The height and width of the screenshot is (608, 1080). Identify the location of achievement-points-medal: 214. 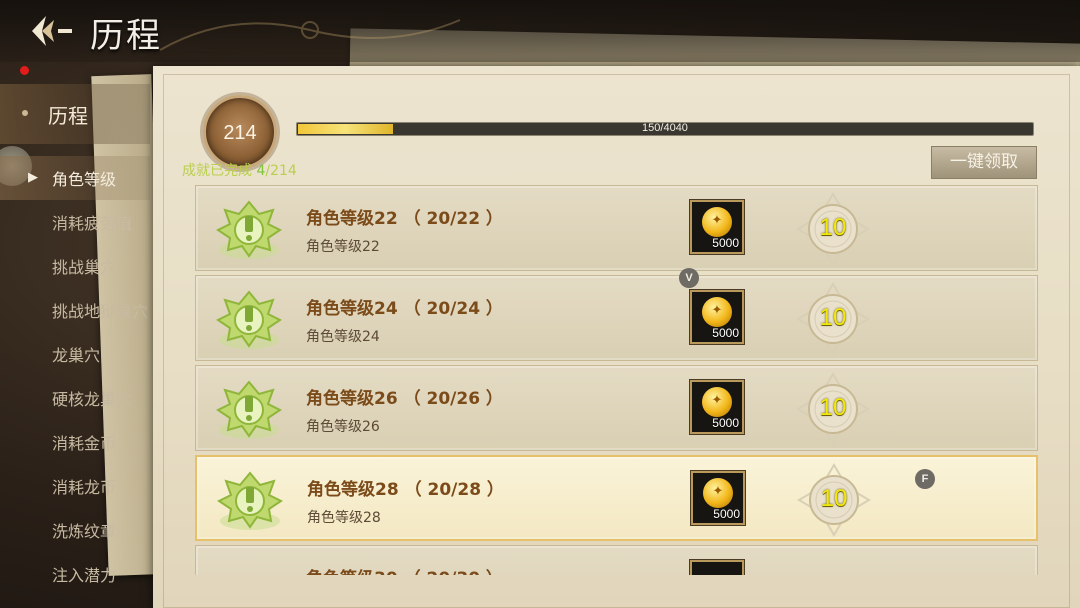
(240, 132).